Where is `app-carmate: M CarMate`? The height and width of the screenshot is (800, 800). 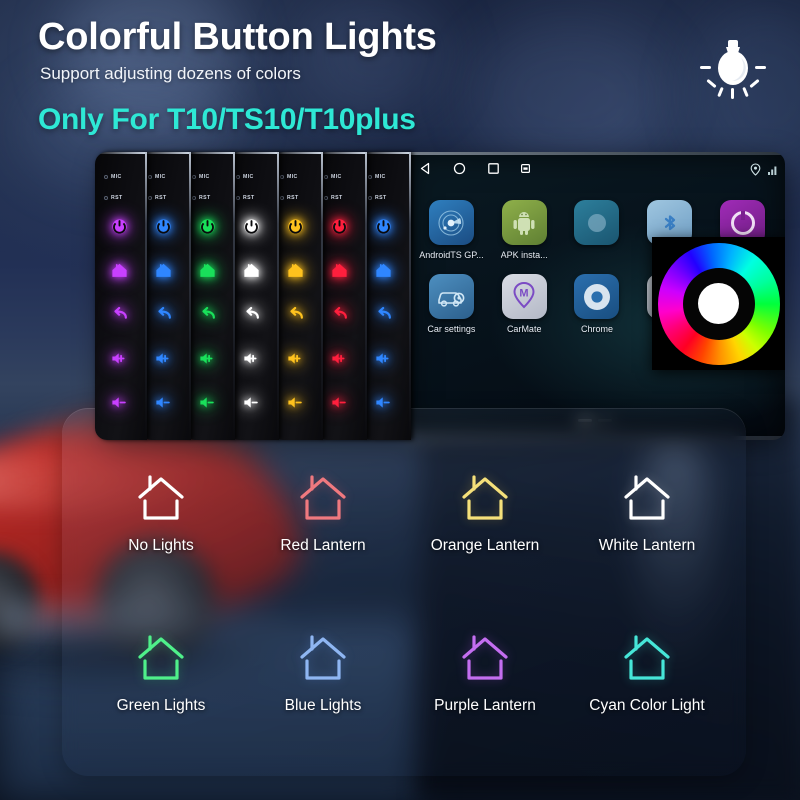
app-carmate: M CarMate is located at coordinates (524, 304).